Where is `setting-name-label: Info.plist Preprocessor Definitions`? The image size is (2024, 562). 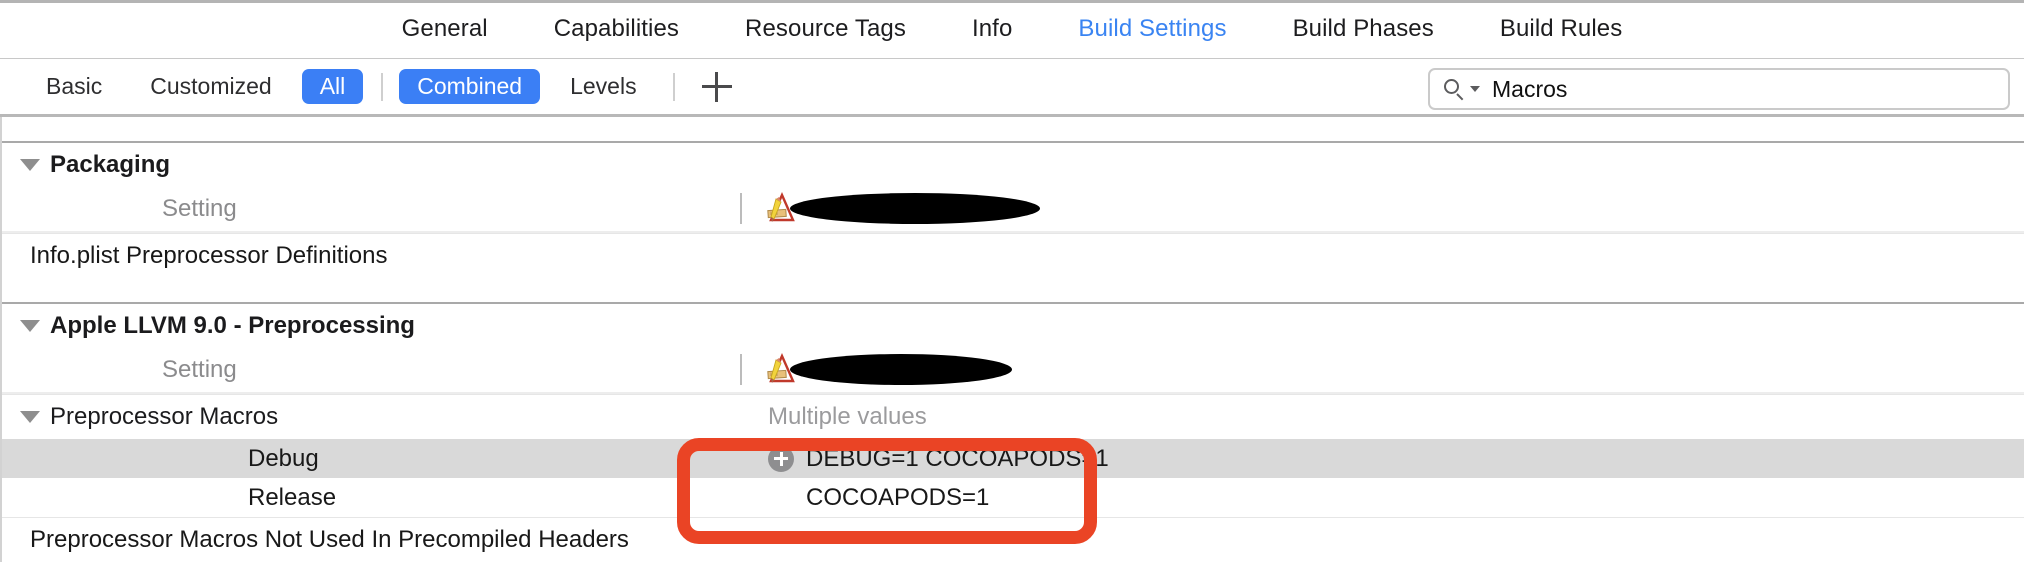 setting-name-label: Info.plist Preprocessor Definitions is located at coordinates (209, 255).